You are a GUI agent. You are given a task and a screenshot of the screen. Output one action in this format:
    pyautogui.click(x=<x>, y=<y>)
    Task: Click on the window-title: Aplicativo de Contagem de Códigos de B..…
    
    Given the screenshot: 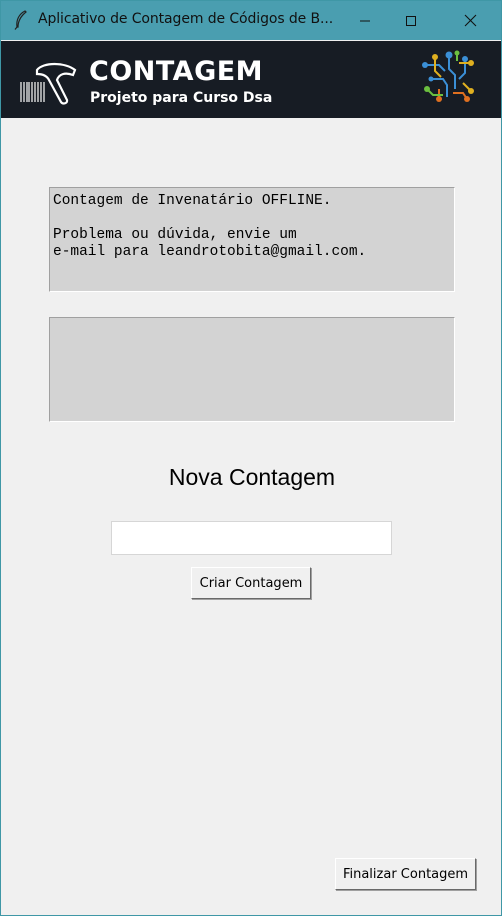 What is the action you would take?
    pyautogui.click(x=186, y=19)
    